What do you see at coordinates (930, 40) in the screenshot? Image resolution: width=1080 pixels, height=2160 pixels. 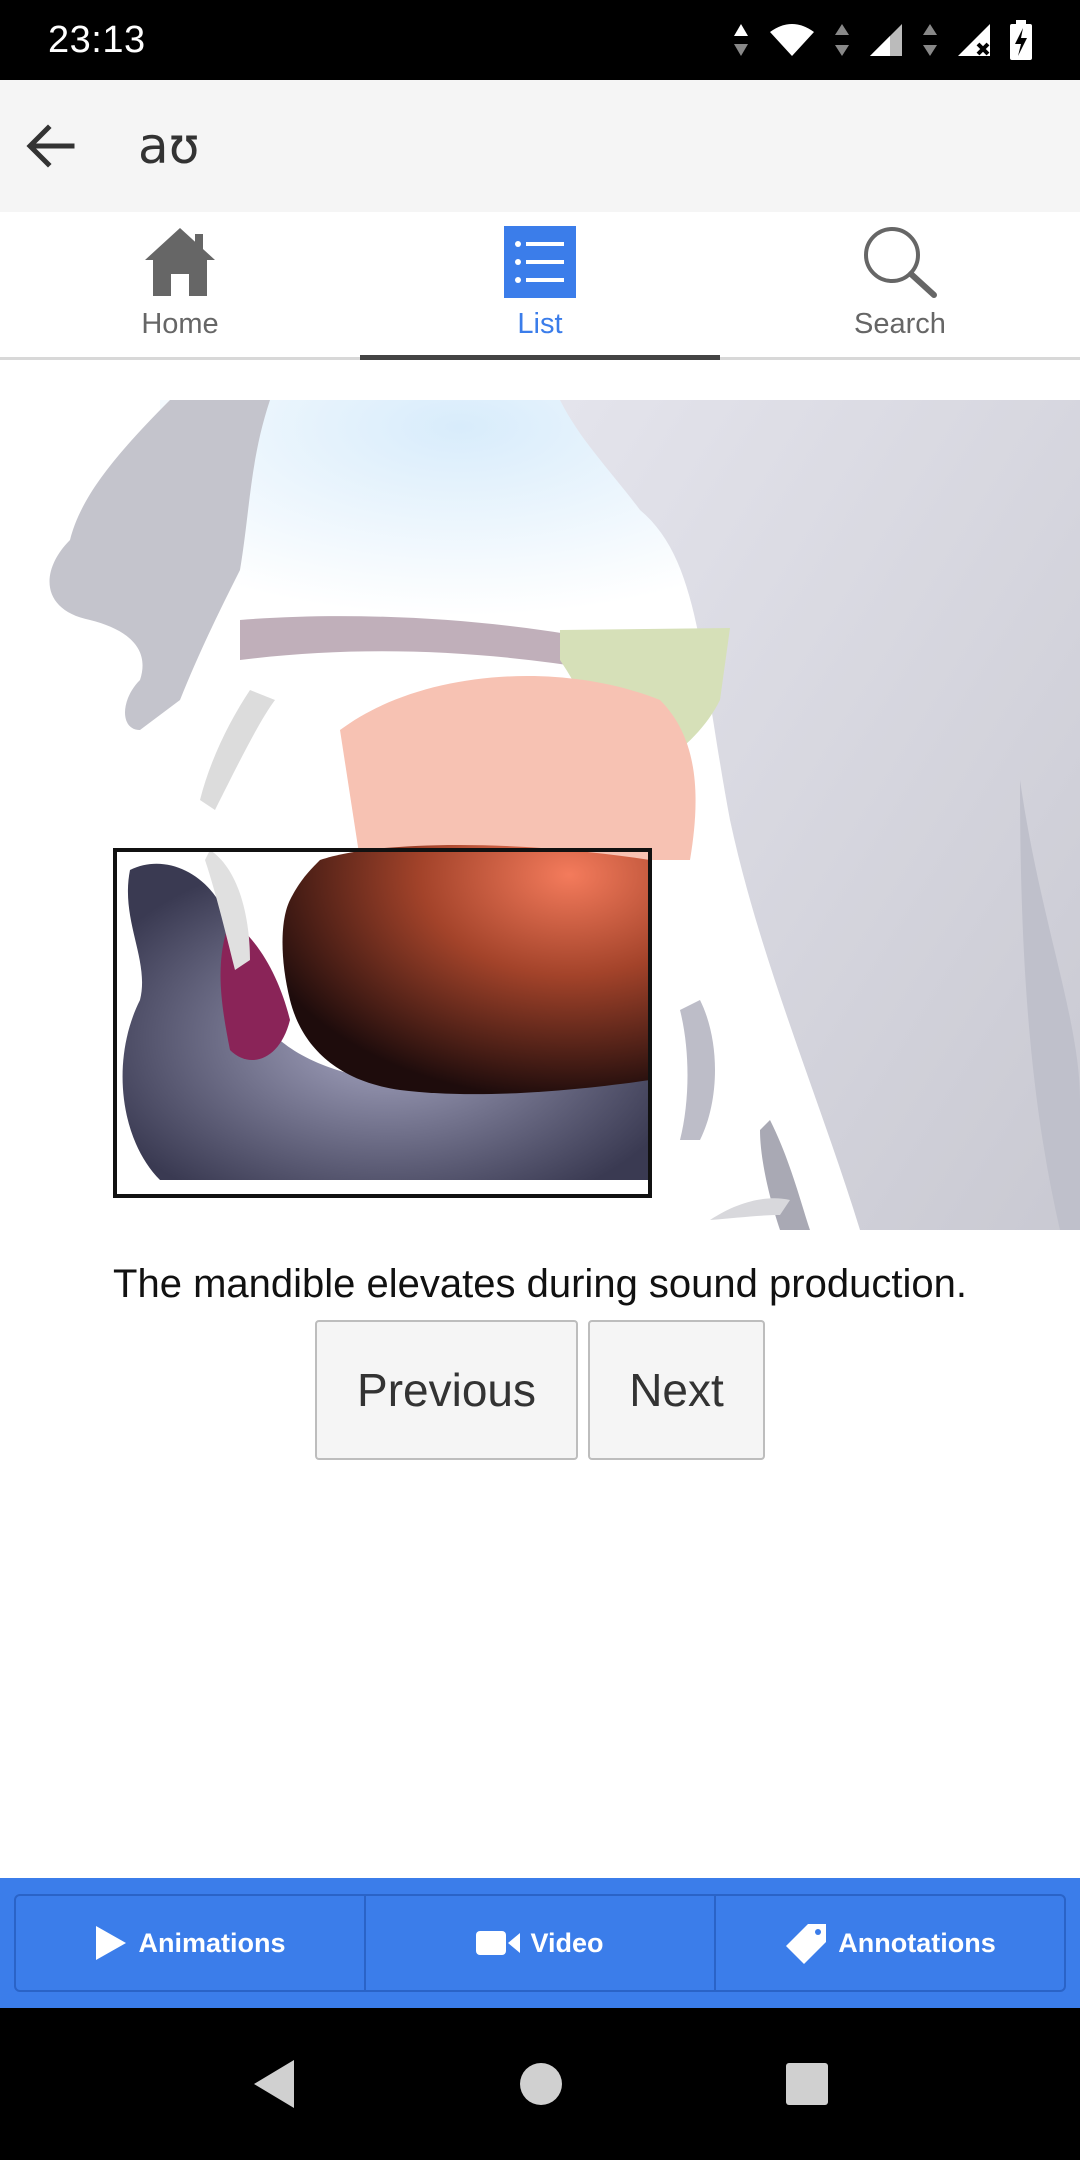 I see `cell-arrows-icon` at bounding box center [930, 40].